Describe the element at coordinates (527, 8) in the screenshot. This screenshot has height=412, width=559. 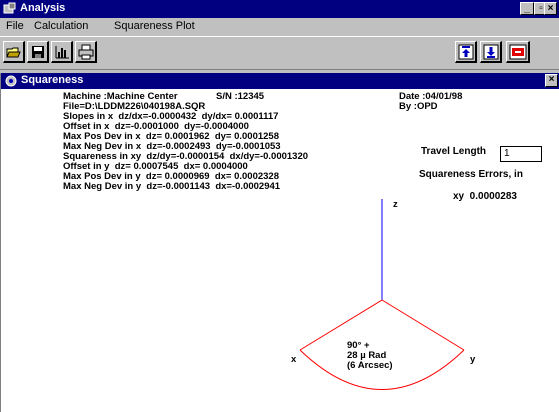
I see `minimize-button: _` at that location.